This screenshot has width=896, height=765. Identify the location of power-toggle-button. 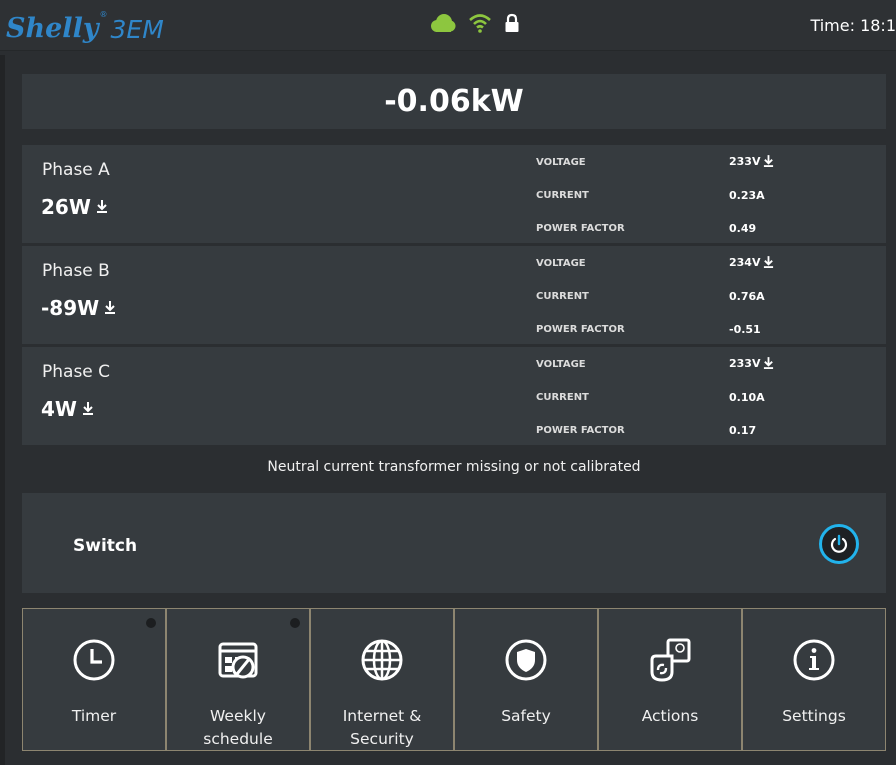
(839, 544).